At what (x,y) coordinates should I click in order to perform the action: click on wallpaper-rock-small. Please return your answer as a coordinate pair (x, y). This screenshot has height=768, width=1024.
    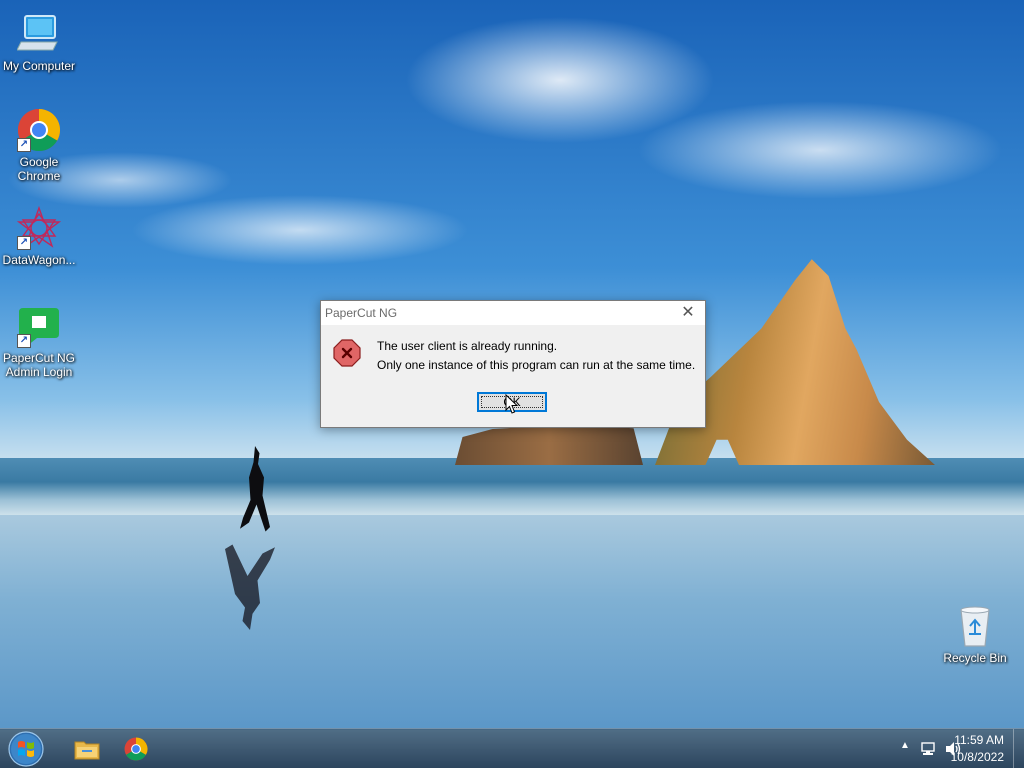
    Looking at the image, I should click on (549, 445).